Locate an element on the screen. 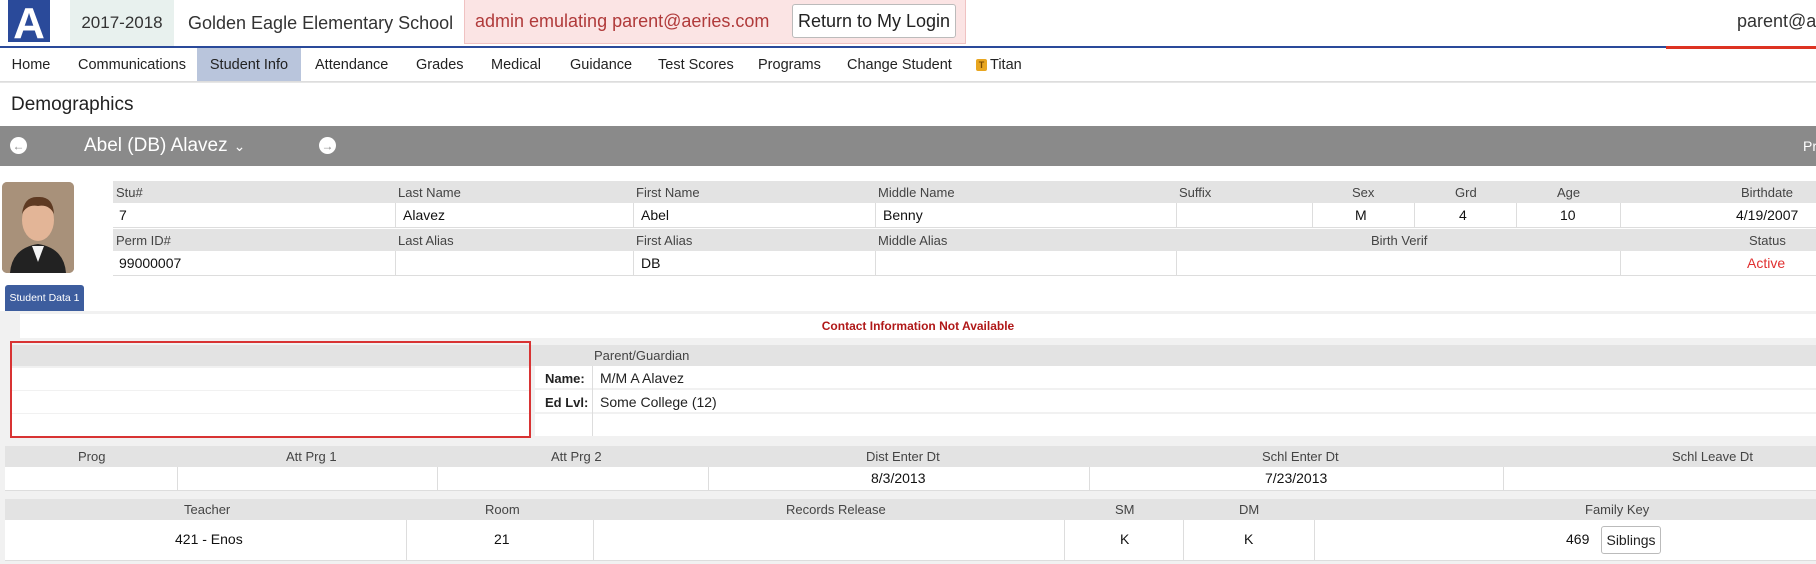 This screenshot has width=1816, height=564. student-selector-bar: ← Abel (DB) Alavez ⌄ → Pr is located at coordinates (908, 146).